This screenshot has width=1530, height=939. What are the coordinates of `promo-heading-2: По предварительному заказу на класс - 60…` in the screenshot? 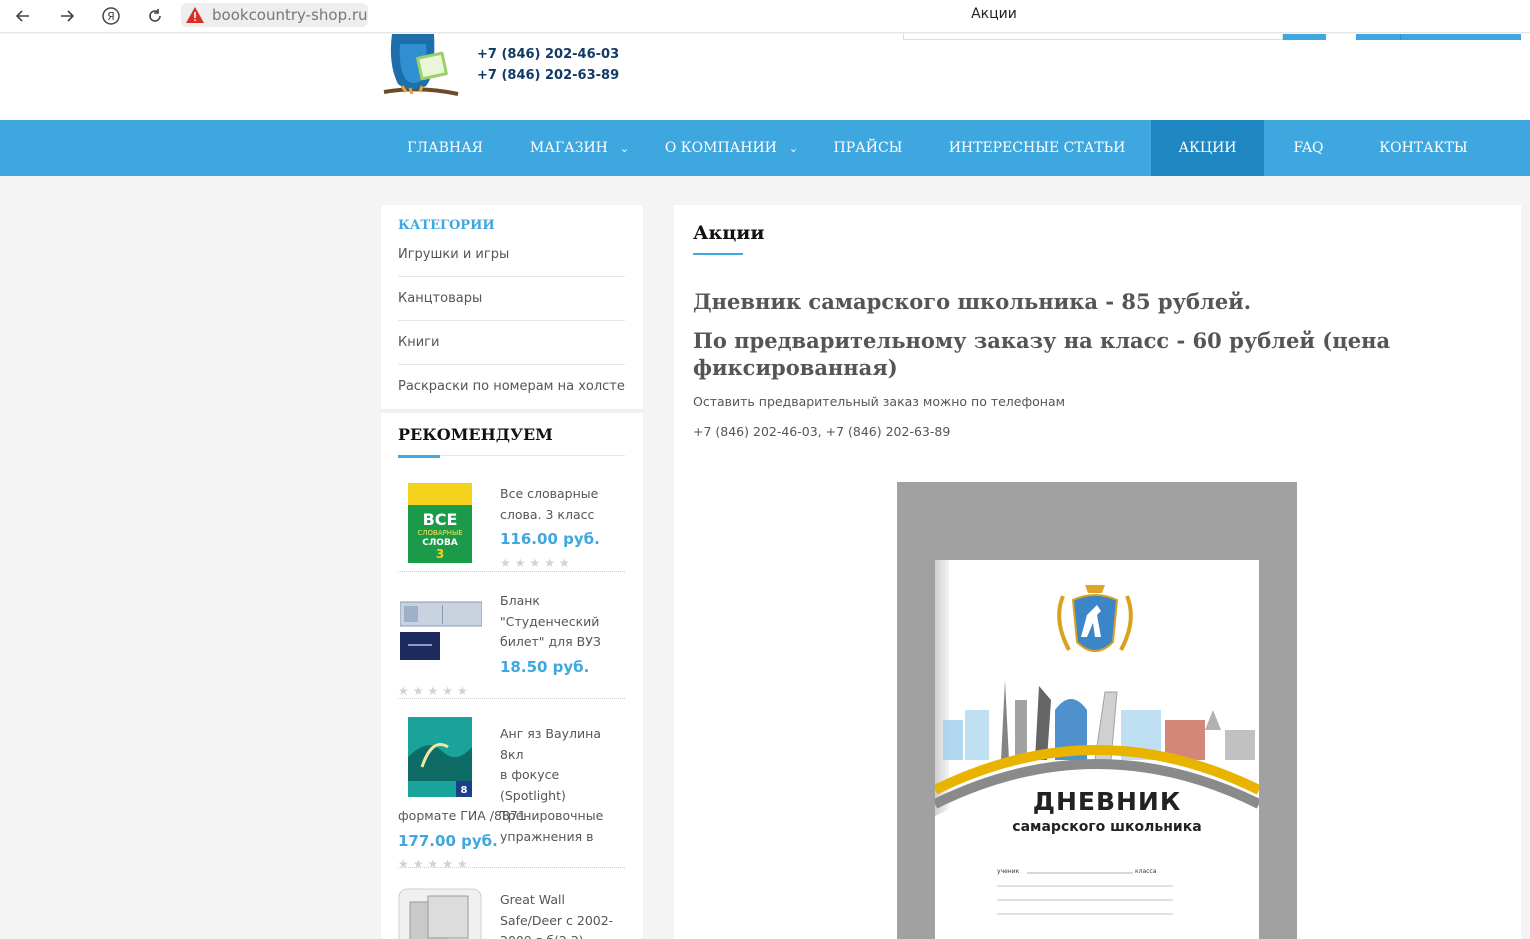 It's located at (1042, 354).